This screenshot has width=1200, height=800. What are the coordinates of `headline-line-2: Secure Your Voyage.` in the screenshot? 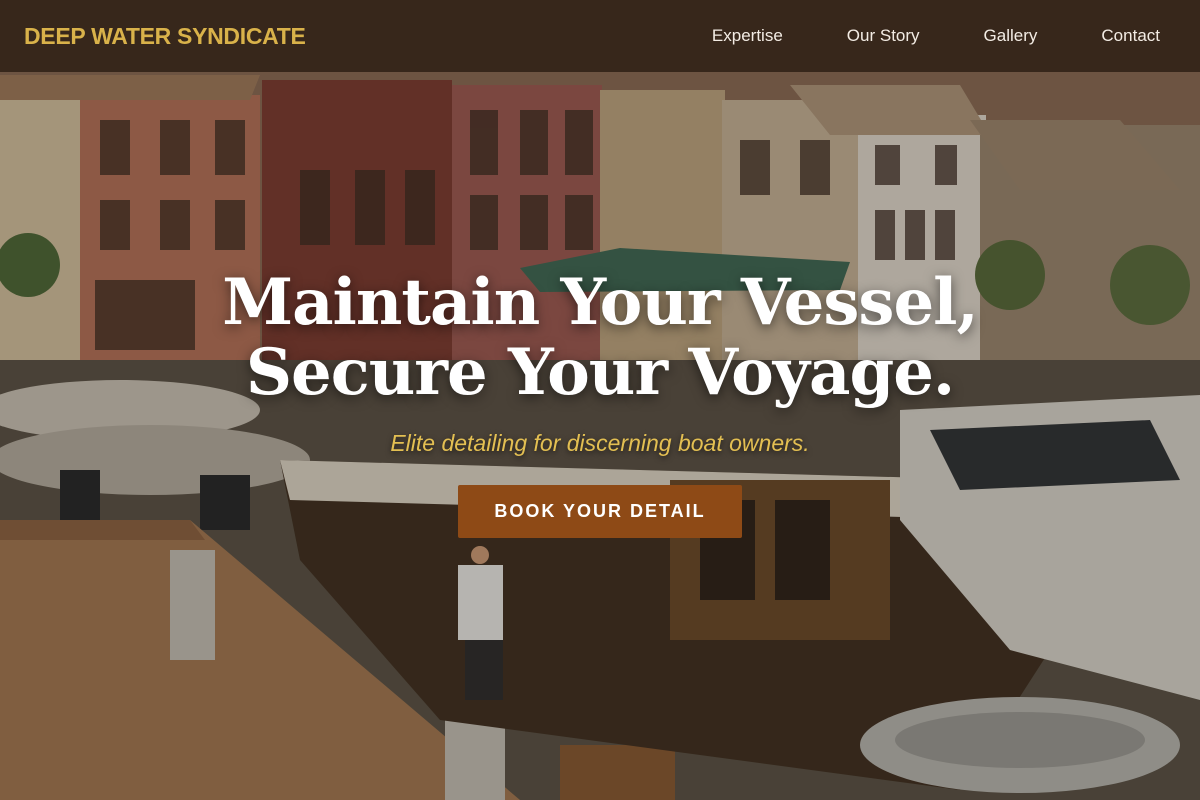 It's located at (600, 372).